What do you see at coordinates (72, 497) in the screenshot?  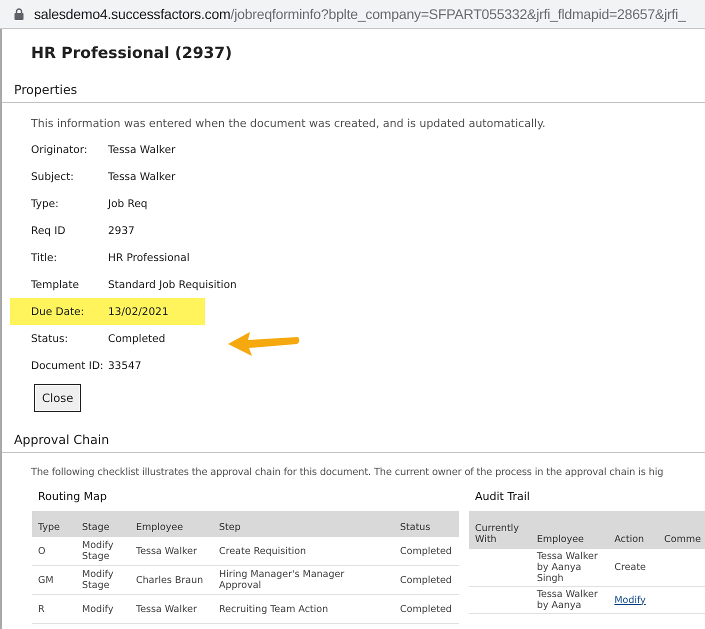 I see `table-title: Routing Map` at bounding box center [72, 497].